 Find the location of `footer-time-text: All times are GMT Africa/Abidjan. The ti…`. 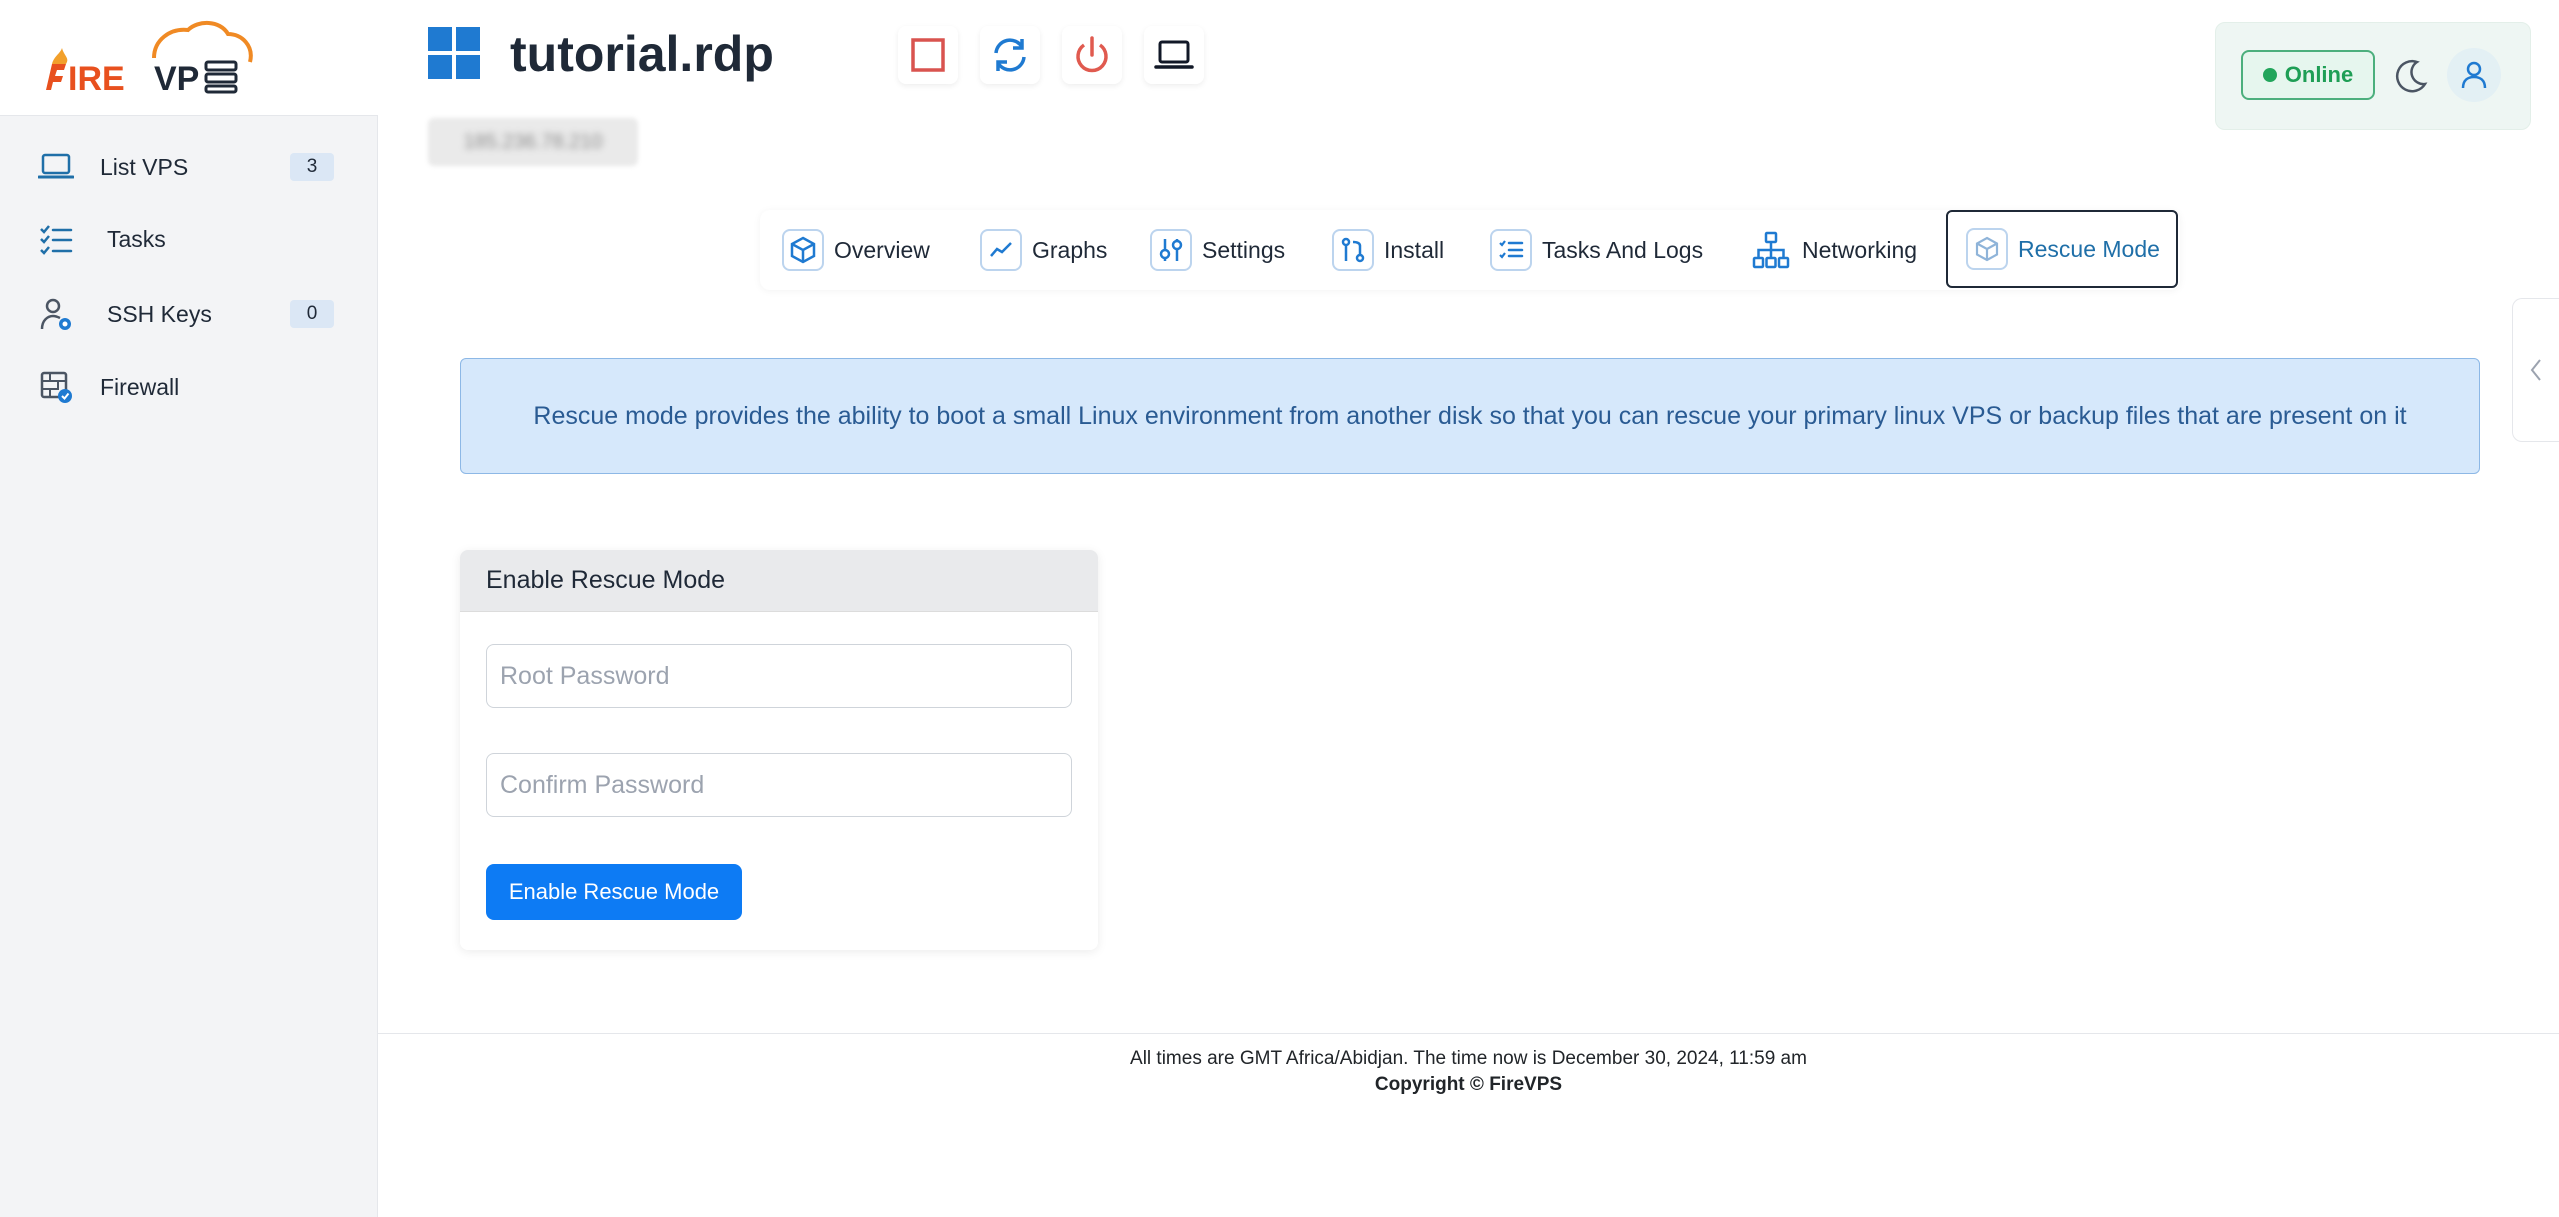

footer-time-text: All times are GMT Africa/Abidjan. The ti… is located at coordinates (1468, 1058).